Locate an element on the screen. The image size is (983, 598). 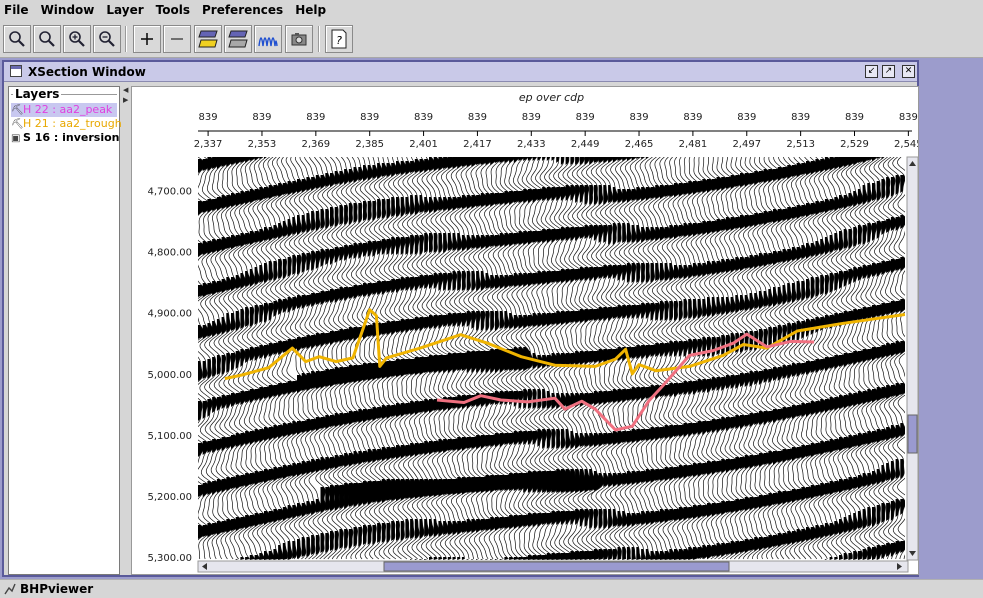
expand-right-icon: ▶ is located at coordinates (125, 100).